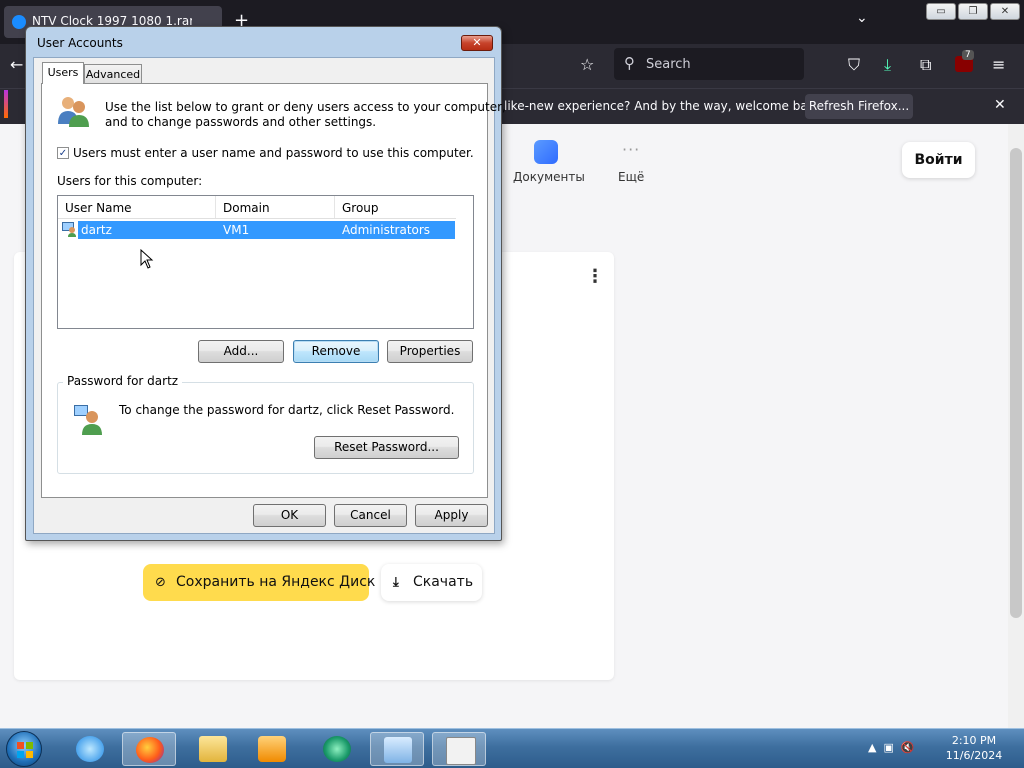  I want to click on cancel-button: Cancel, so click(370, 515).